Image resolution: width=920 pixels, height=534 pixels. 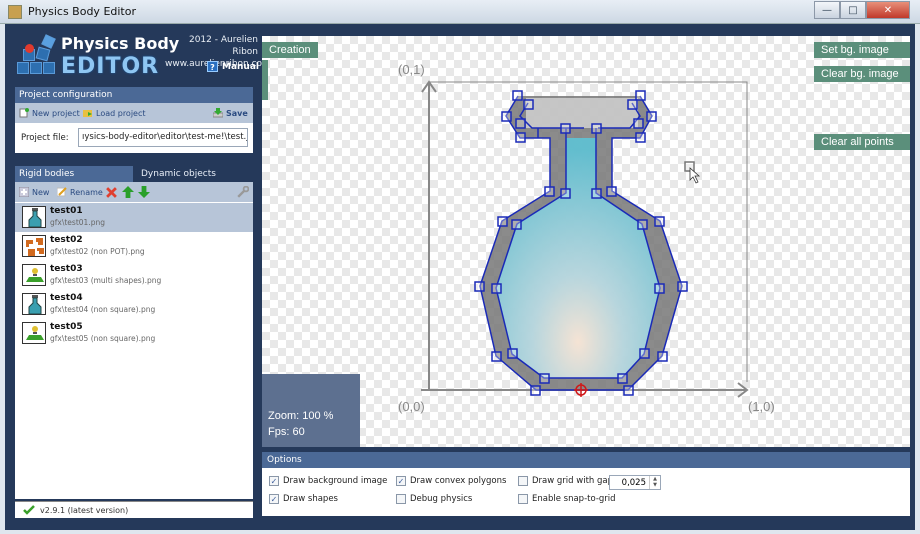 I want to click on tab-rigid-bodies: Rigid bodies, so click(x=74, y=174).